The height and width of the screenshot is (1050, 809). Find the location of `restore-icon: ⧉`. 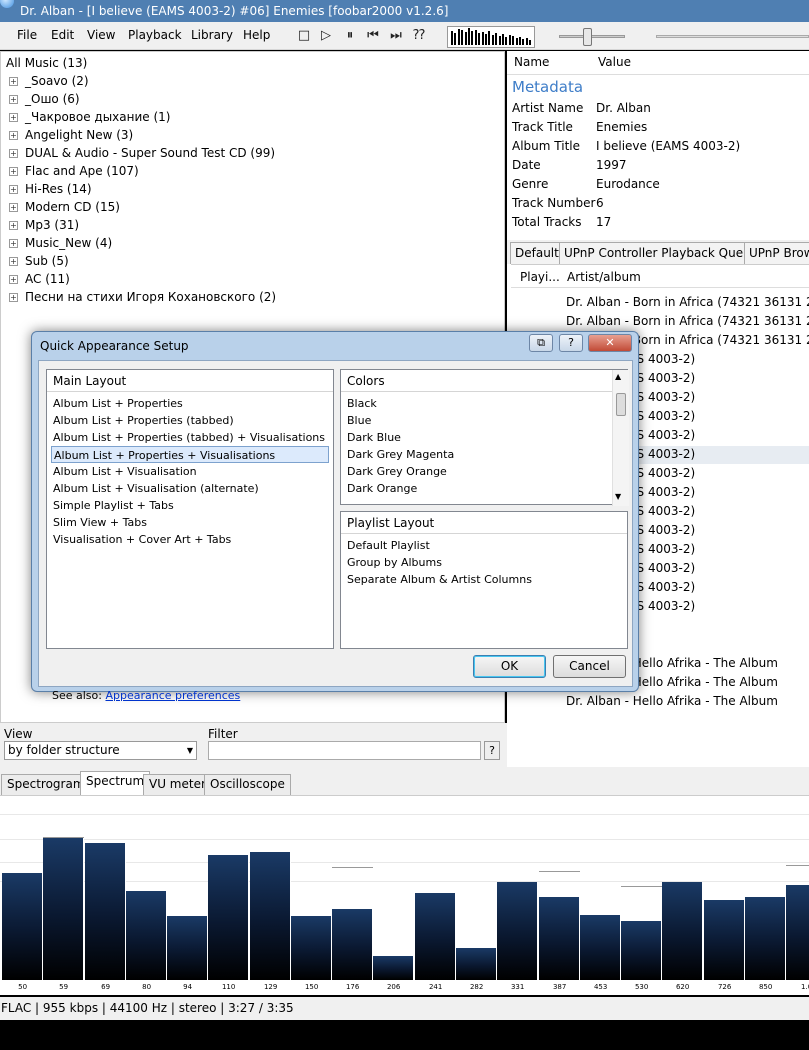

restore-icon: ⧉ is located at coordinates (541, 343).